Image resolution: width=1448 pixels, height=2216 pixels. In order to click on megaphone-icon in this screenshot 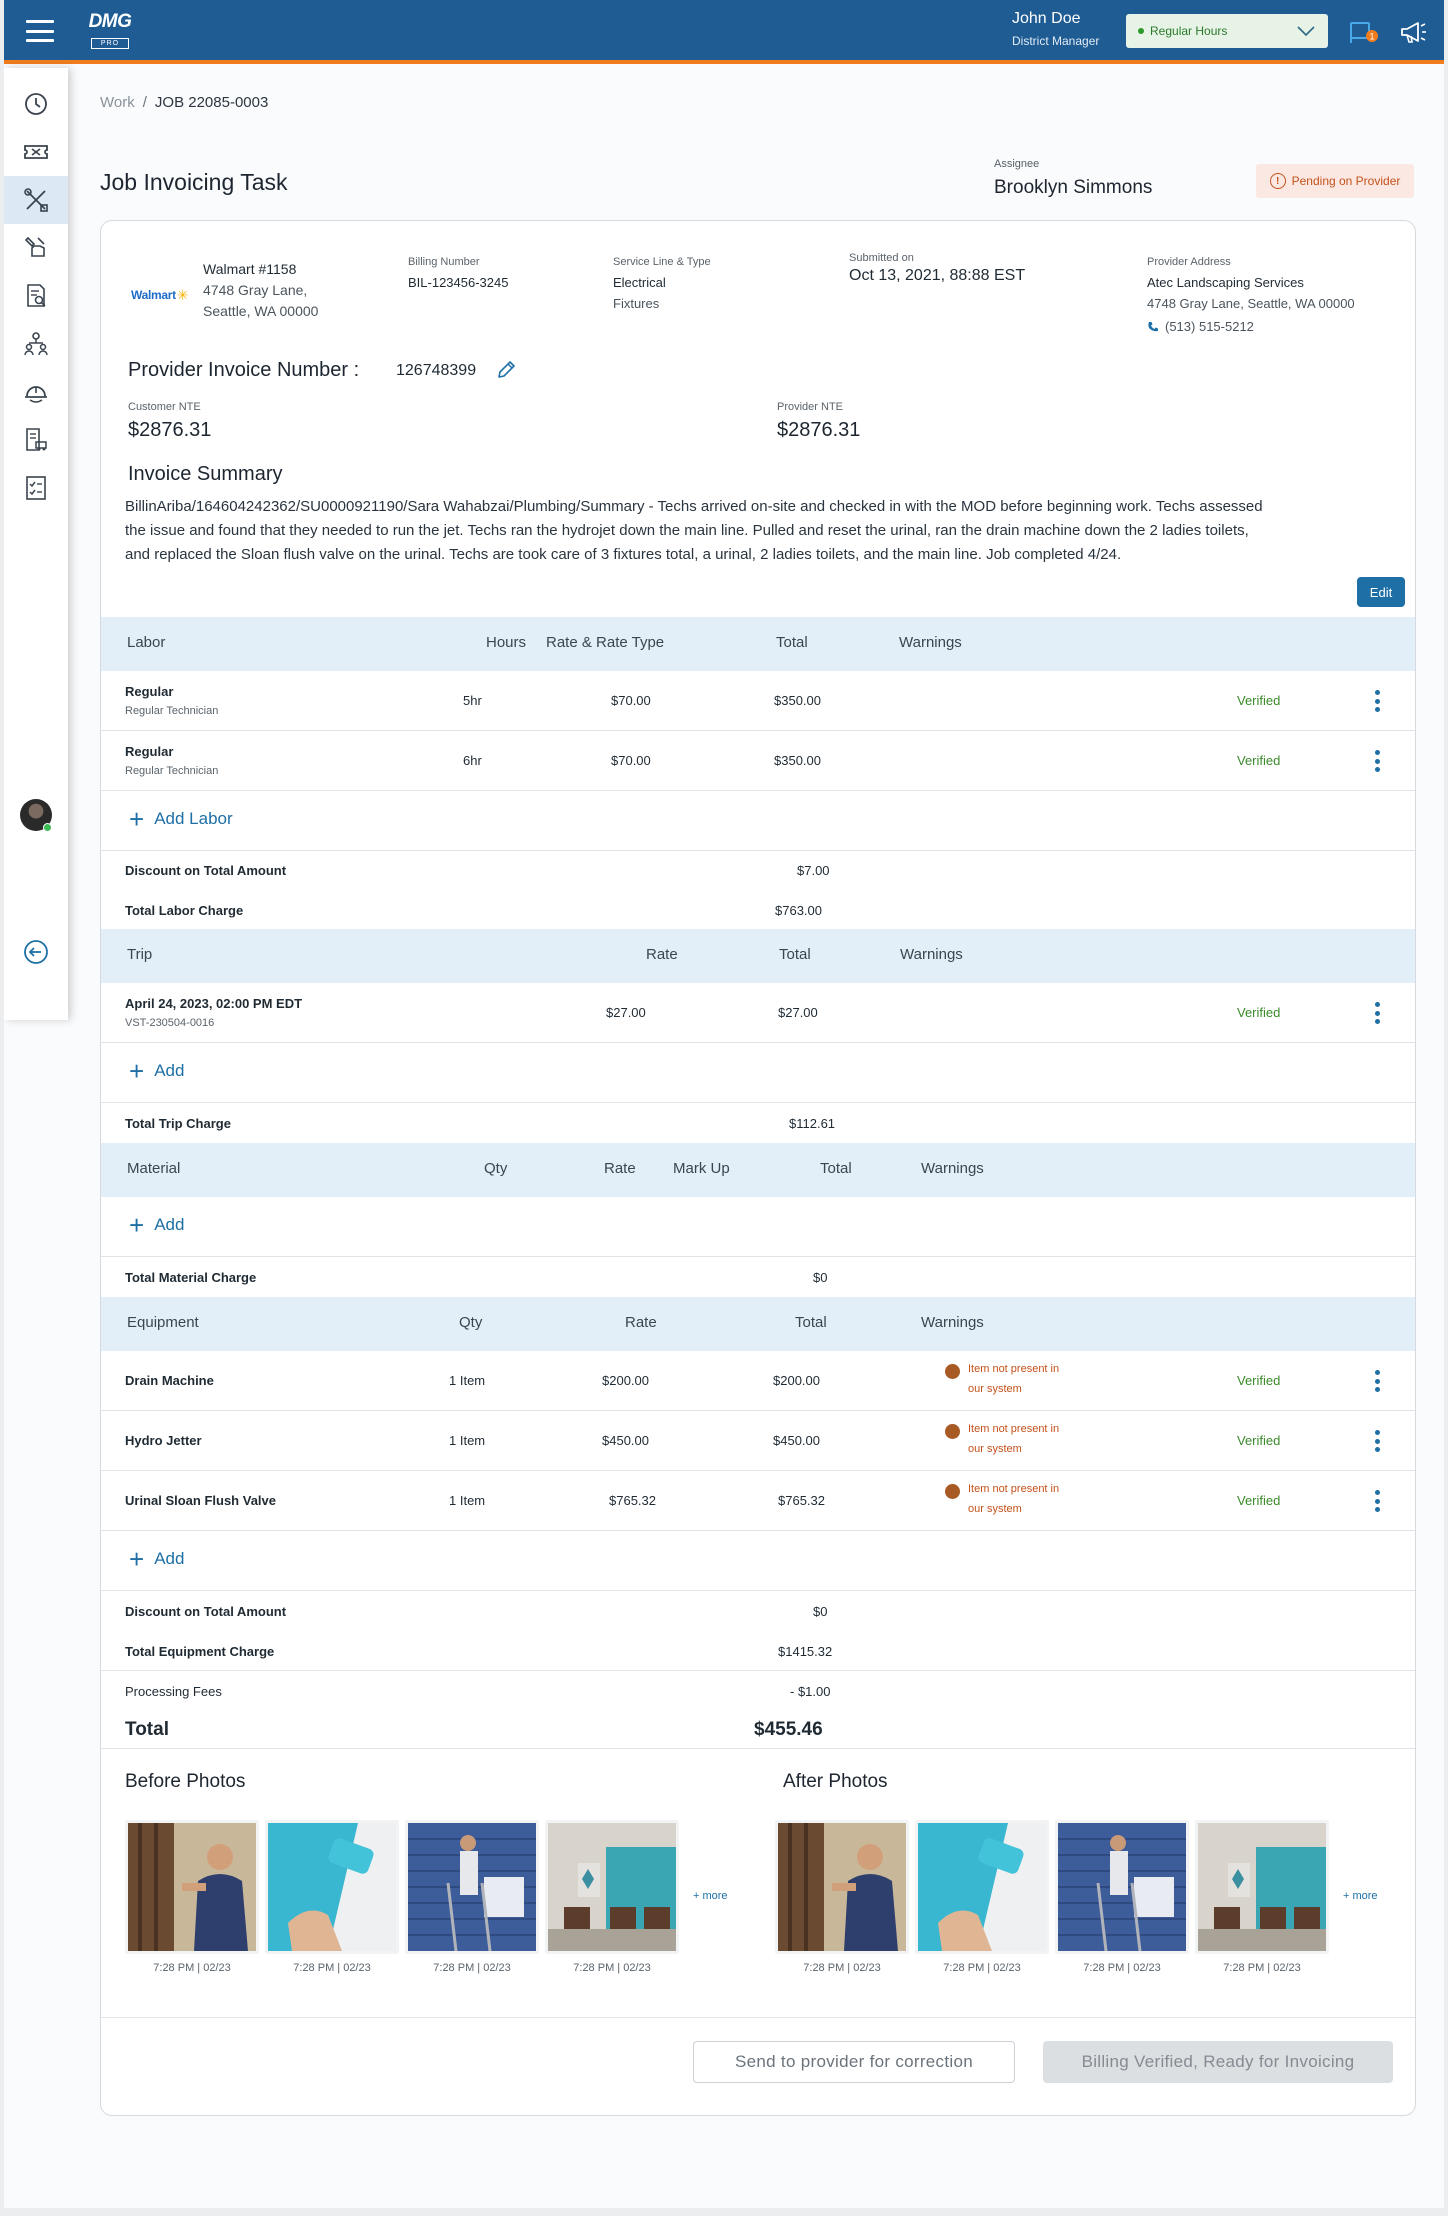, I will do `click(1414, 32)`.